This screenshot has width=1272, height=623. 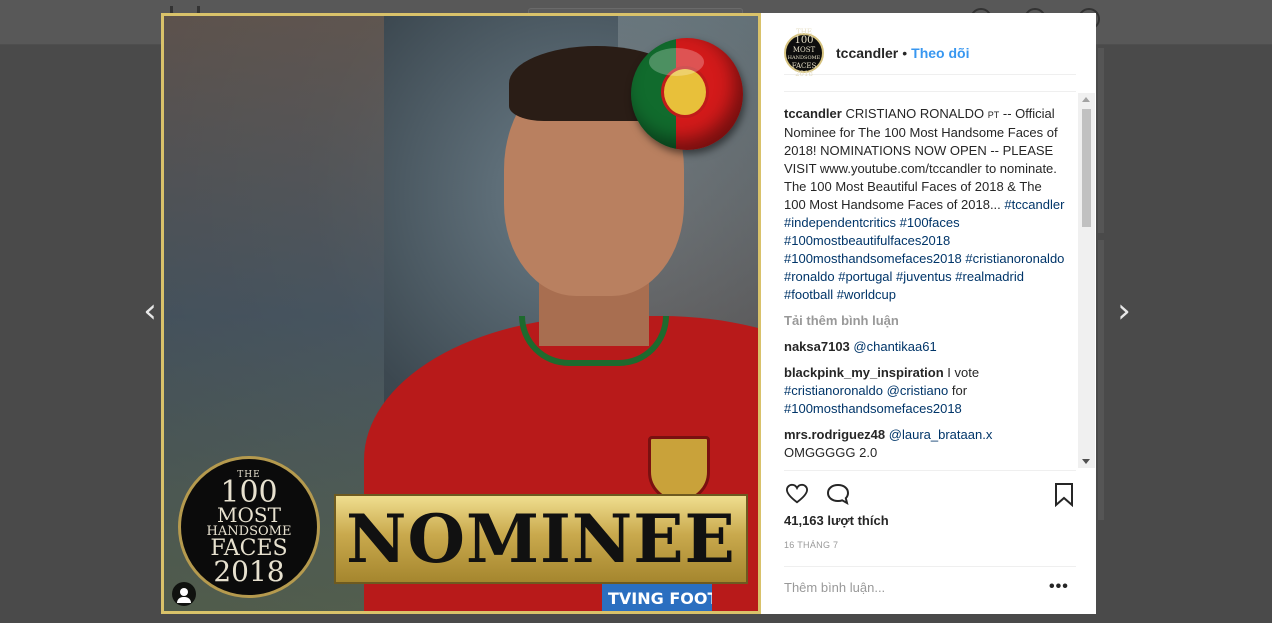 What do you see at coordinates (834, 434) in the screenshot?
I see `comment-username: mrs.rodriguez48` at bounding box center [834, 434].